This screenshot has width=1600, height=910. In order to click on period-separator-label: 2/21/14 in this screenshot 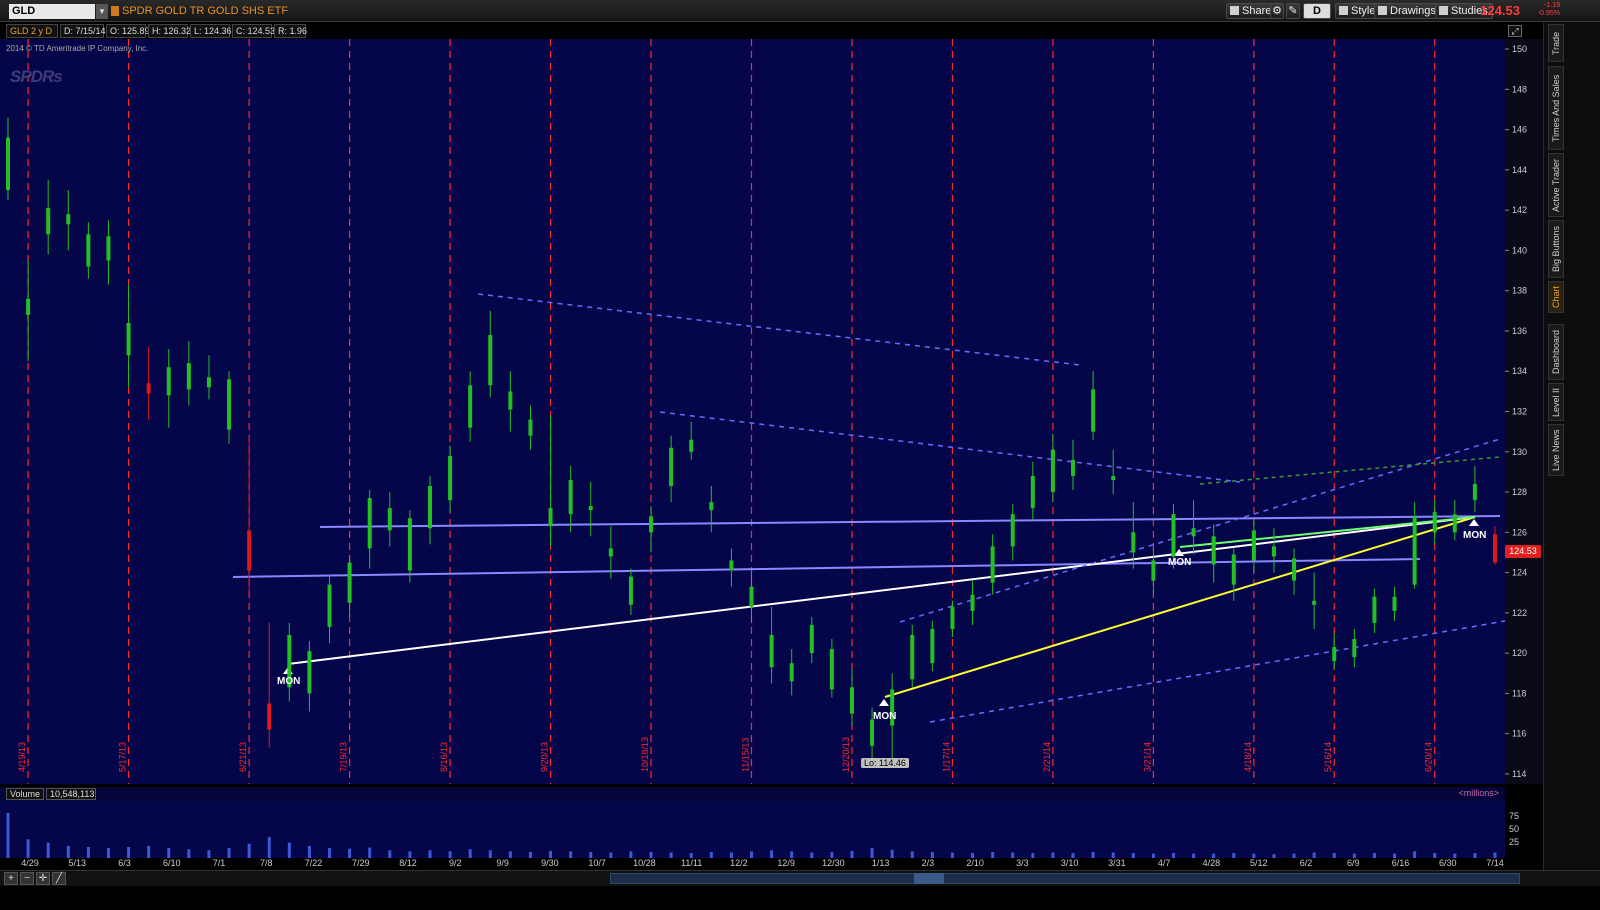, I will do `click(1047, 757)`.